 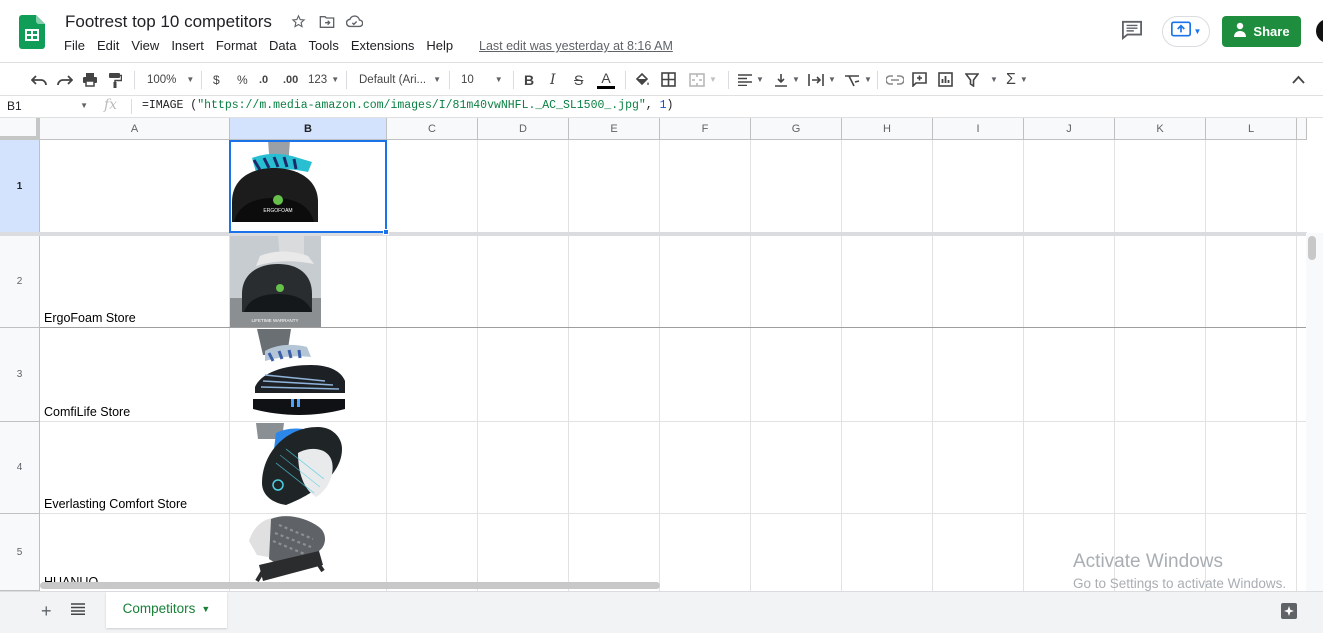 I want to click on text-rotation-icon: ▼, so click(x=858, y=79).